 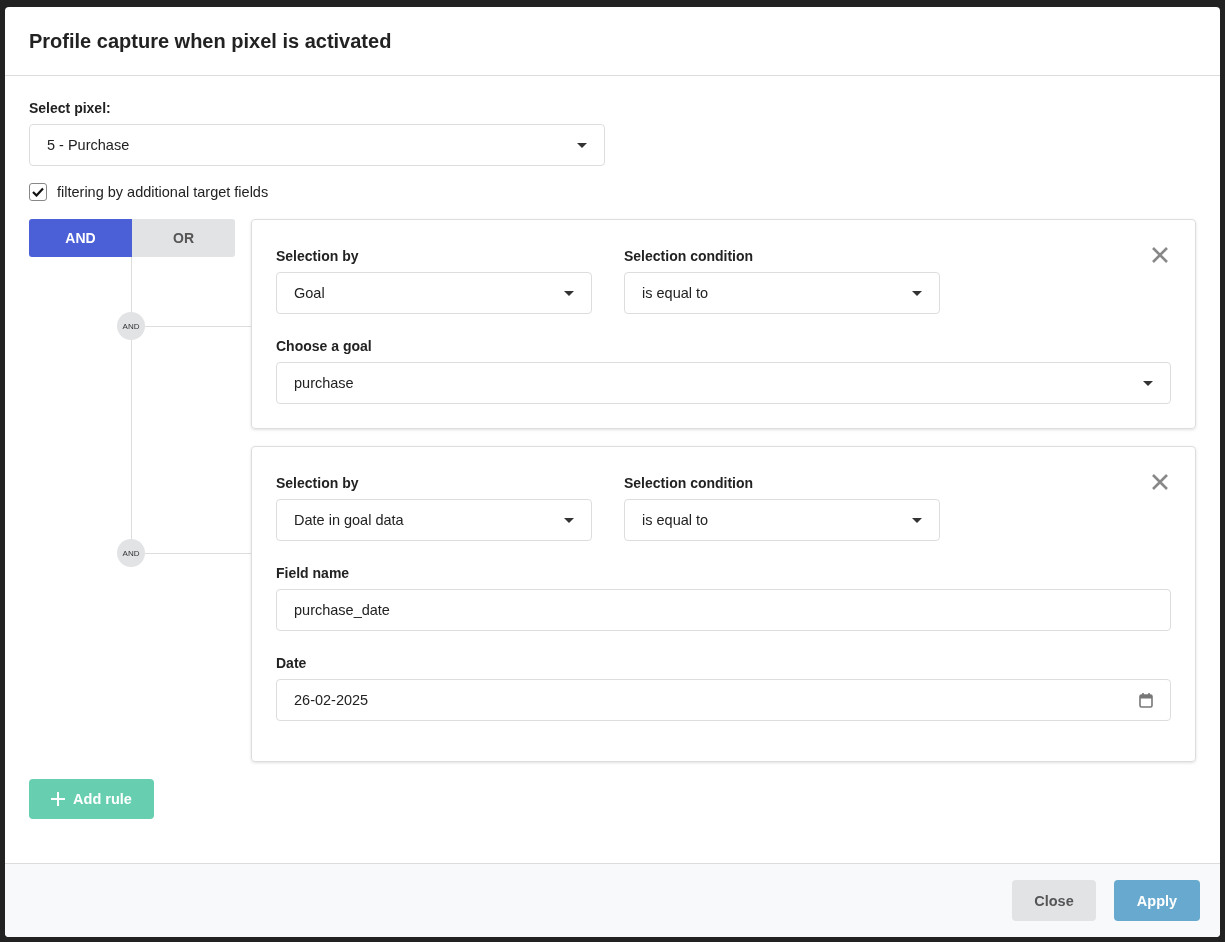 I want to click on field-label: Date, so click(x=291, y=663).